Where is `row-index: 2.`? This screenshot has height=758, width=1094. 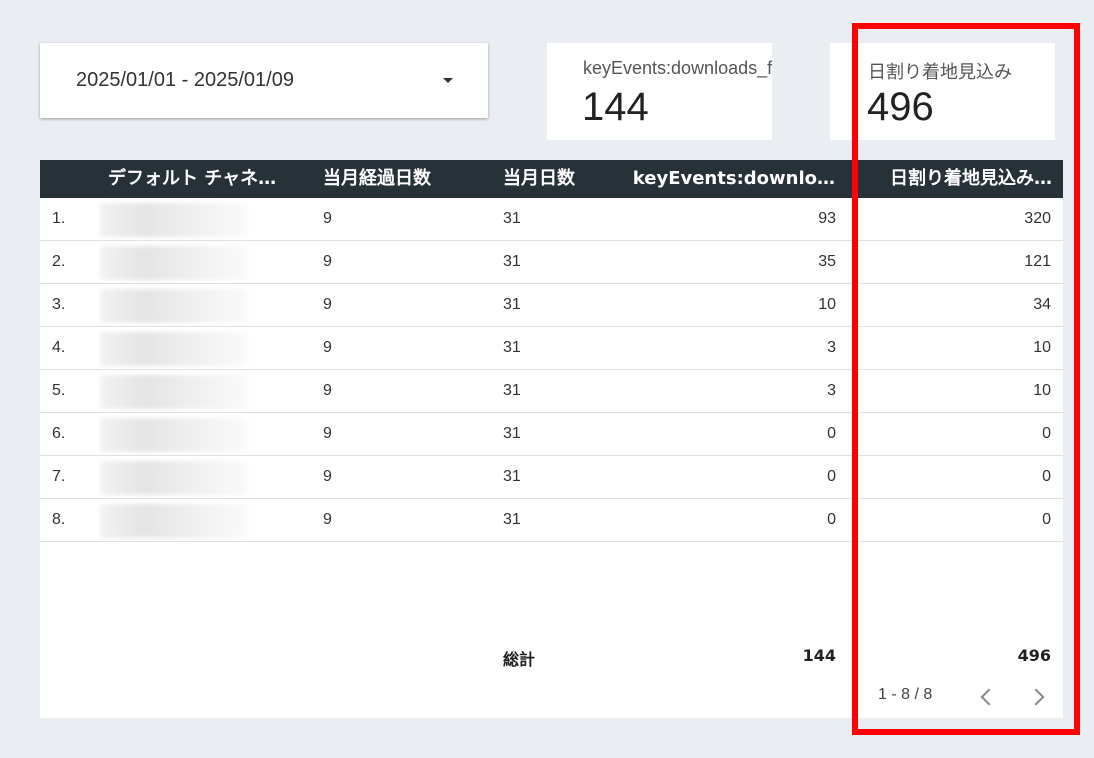 row-index: 2. is located at coordinates (59, 261).